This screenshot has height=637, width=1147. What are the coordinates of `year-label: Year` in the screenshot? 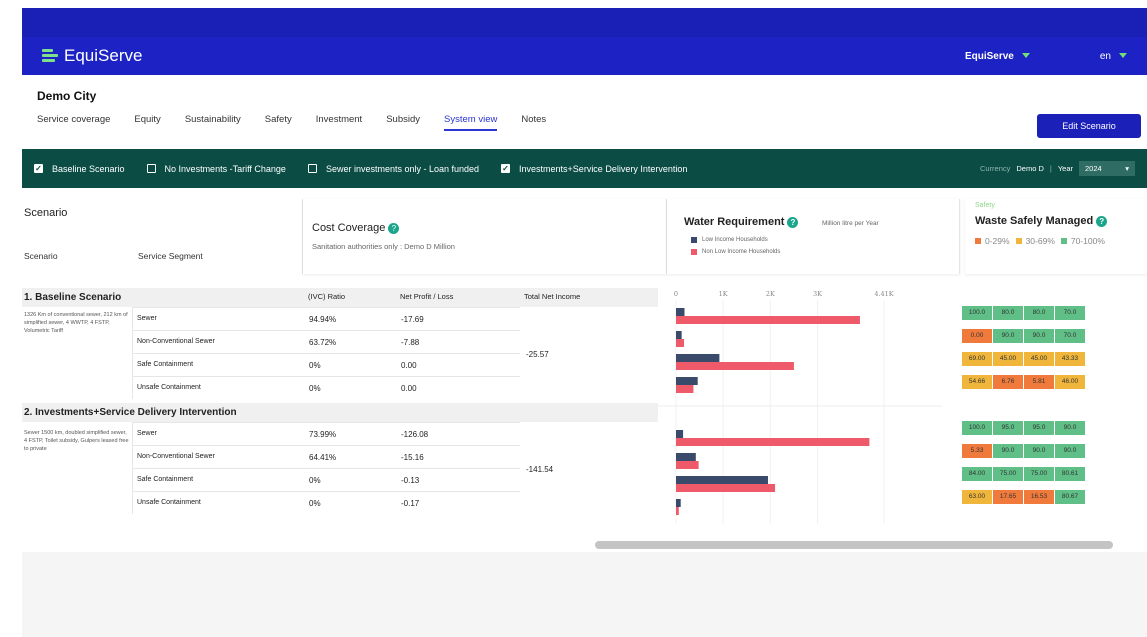 It's located at (1065, 168).